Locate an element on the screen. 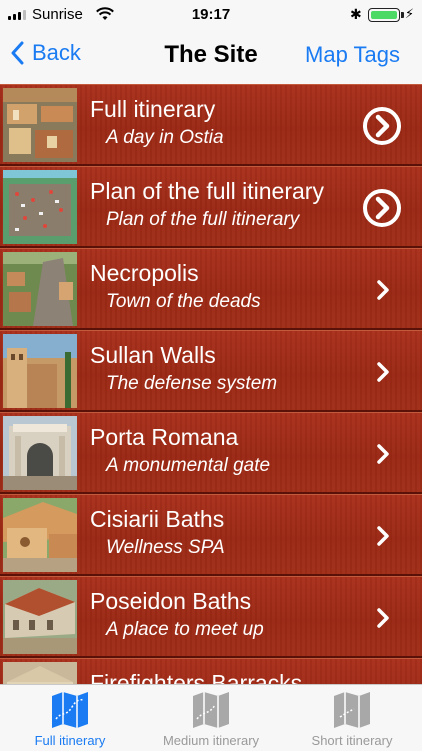 This screenshot has height=751, width=422. item-subtitle: Town of the deads is located at coordinates (183, 301).